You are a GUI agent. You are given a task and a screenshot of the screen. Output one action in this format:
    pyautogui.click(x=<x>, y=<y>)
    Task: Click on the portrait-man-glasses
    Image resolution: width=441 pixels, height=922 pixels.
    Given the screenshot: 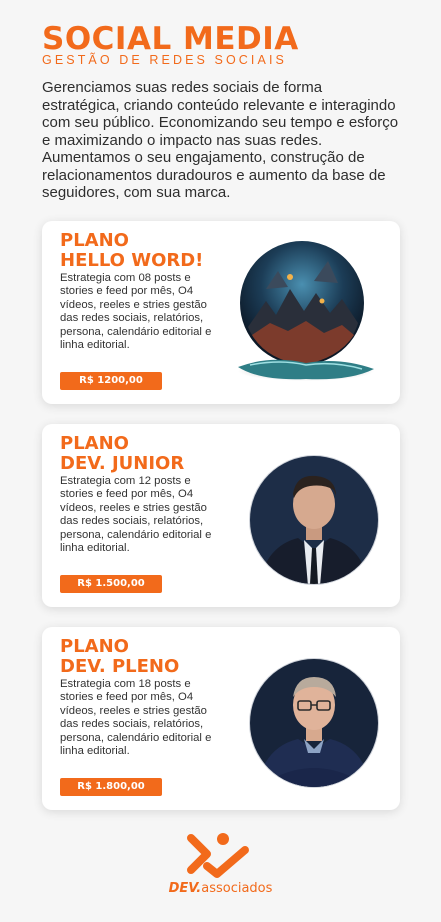 What is the action you would take?
    pyautogui.click(x=314, y=723)
    